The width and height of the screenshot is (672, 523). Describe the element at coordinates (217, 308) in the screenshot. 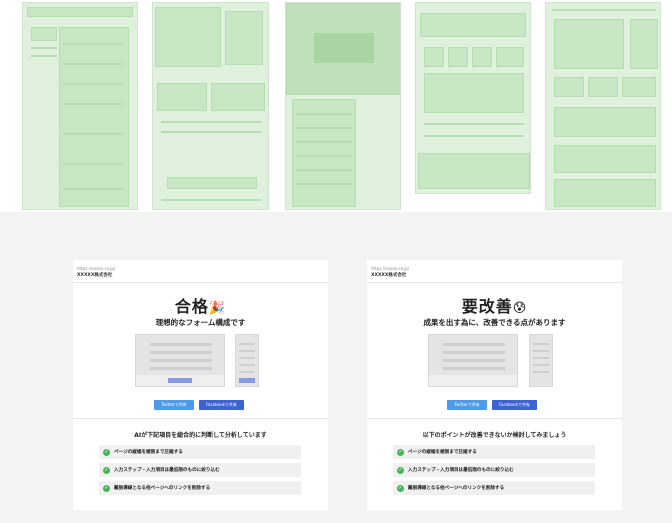

I see `party-popper-icon: 🎉` at that location.